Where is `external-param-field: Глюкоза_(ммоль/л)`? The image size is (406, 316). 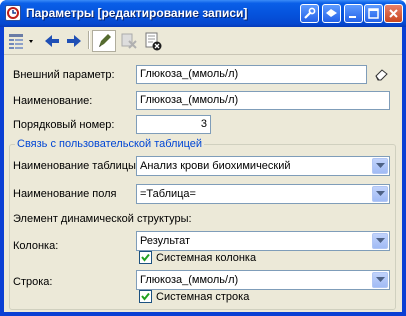
external-param-field: Глюкоза_(ммоль/л) is located at coordinates (251, 74).